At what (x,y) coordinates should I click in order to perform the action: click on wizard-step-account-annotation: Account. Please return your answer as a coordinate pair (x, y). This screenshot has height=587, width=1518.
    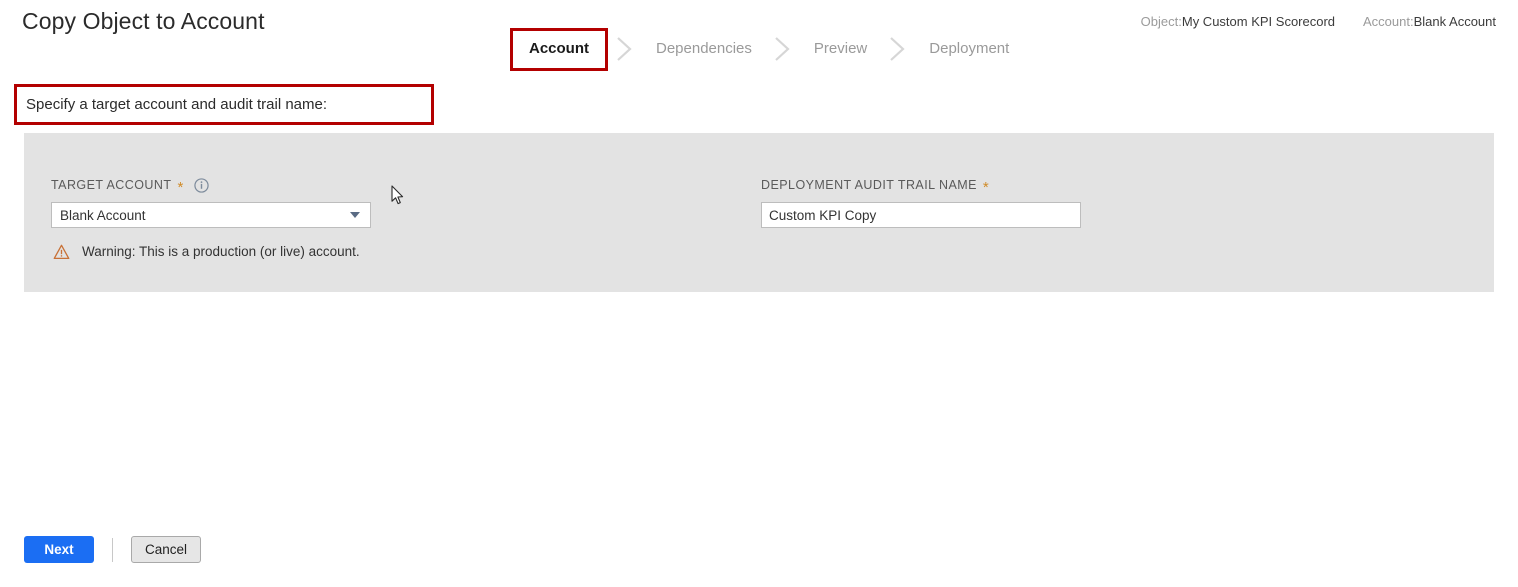
    Looking at the image, I should click on (559, 49).